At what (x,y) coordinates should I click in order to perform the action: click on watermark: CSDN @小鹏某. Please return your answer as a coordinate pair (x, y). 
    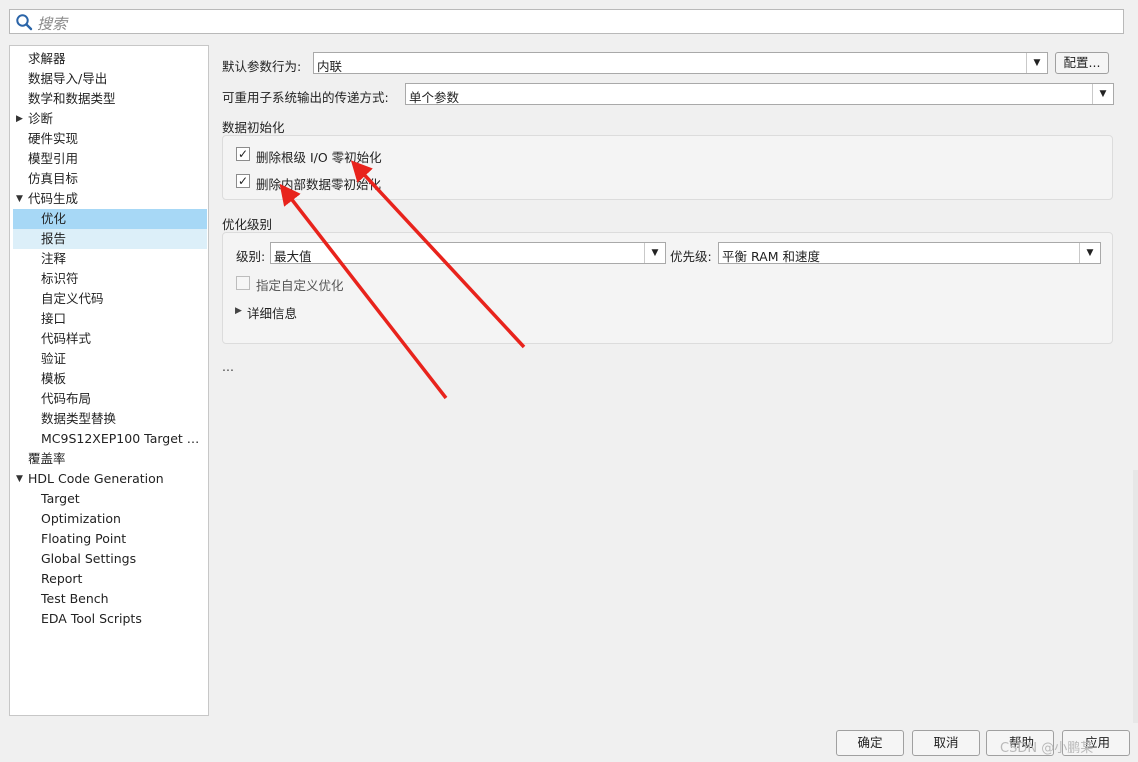
    Looking at the image, I should click on (1047, 748).